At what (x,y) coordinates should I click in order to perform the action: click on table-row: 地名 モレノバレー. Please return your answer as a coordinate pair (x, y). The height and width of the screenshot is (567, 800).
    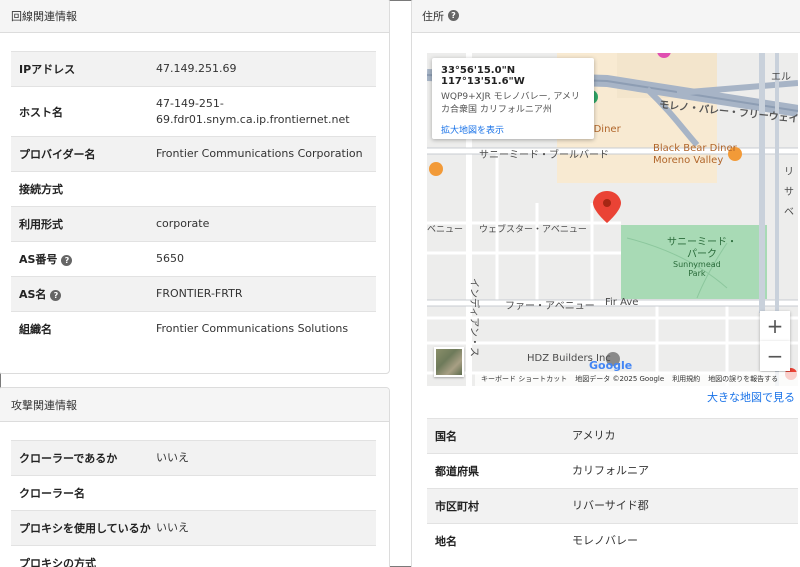
    Looking at the image, I should click on (612, 541).